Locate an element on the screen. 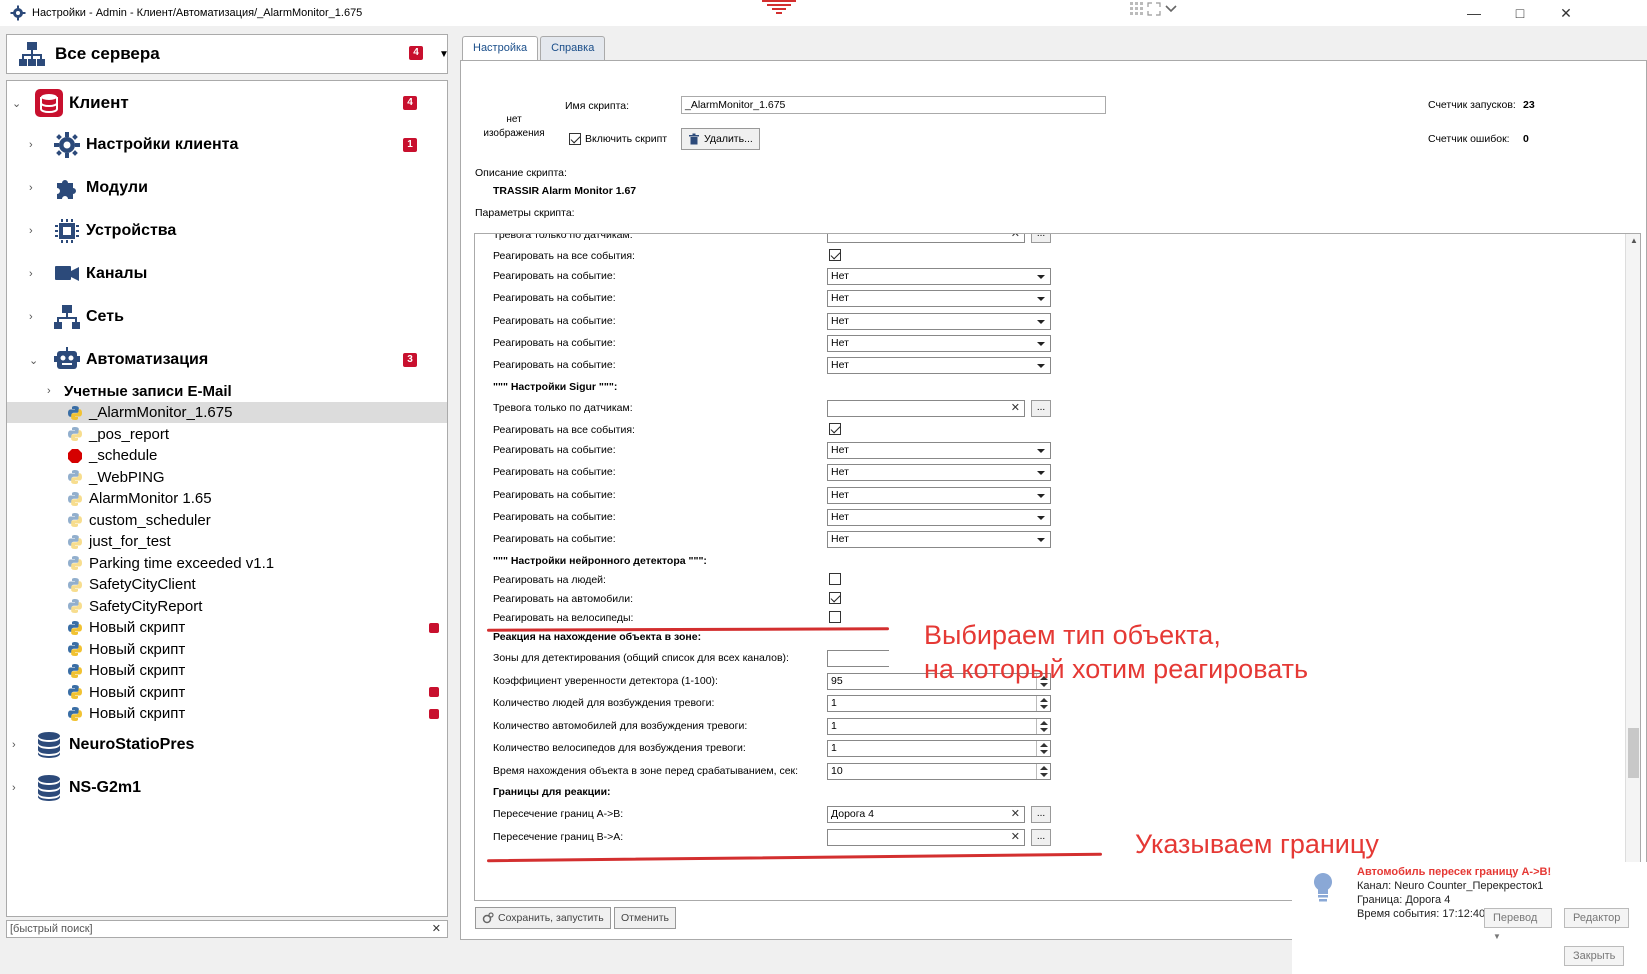 Image resolution: width=1647 pixels, height=974 pixels. tree-item-script: SafetyCityClient is located at coordinates (227, 584).